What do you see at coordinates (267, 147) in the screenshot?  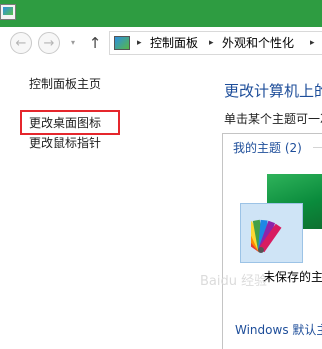 I see `my-themes-header: 我的主题 (2)` at bounding box center [267, 147].